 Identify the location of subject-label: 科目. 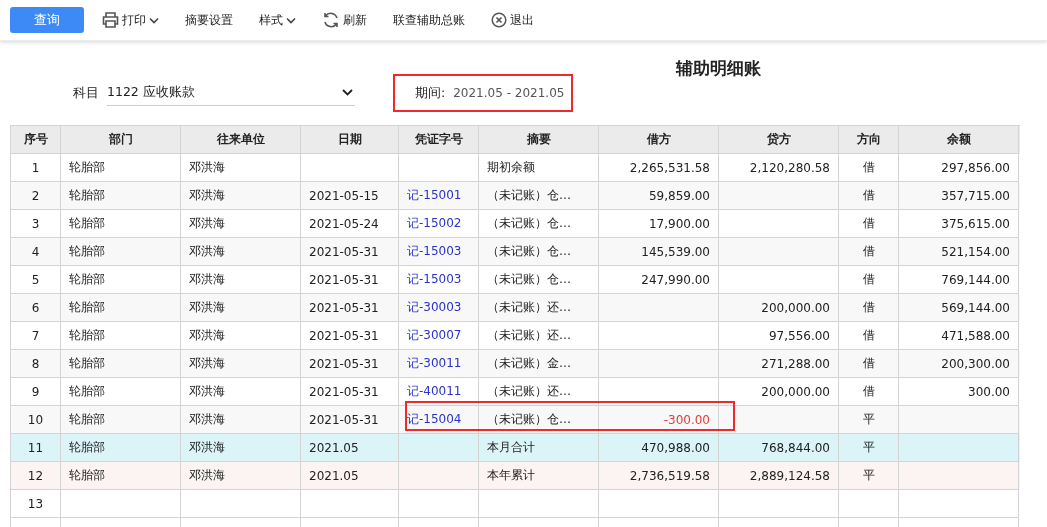
(86, 93).